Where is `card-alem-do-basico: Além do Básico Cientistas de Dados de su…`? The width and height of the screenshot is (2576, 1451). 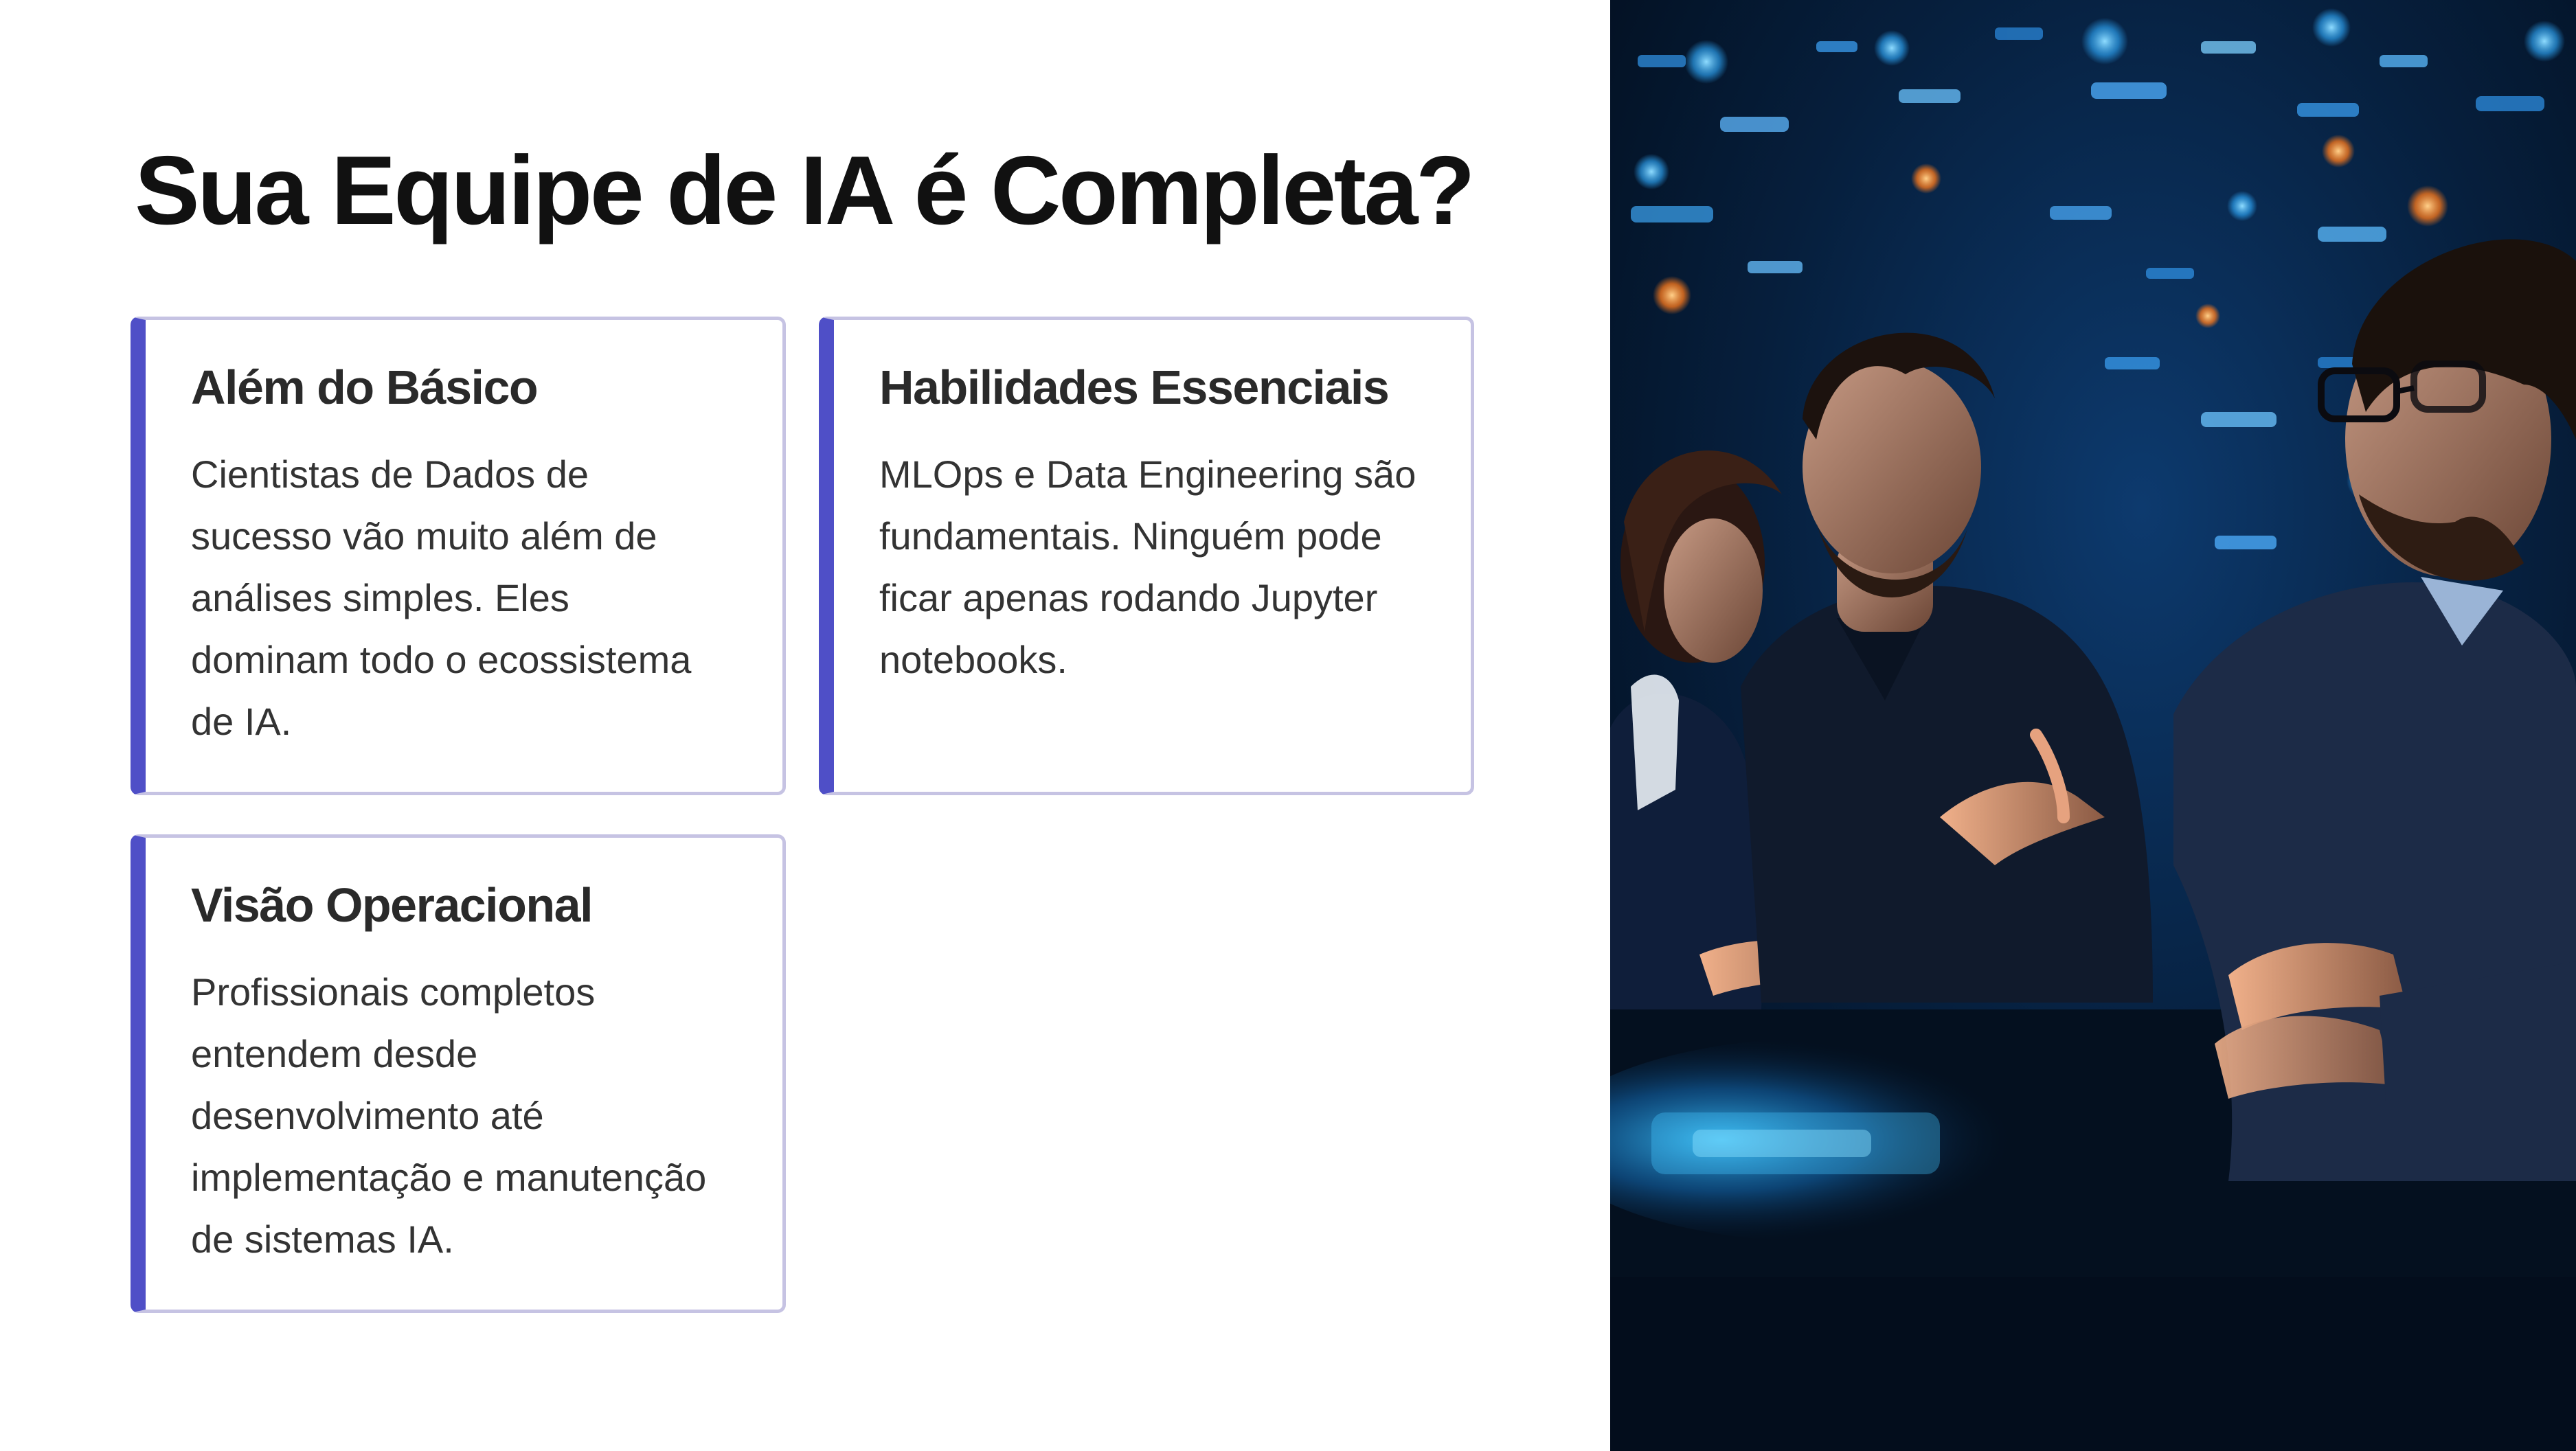 card-alem-do-basico: Além do Básico Cientistas de Dados de su… is located at coordinates (458, 556).